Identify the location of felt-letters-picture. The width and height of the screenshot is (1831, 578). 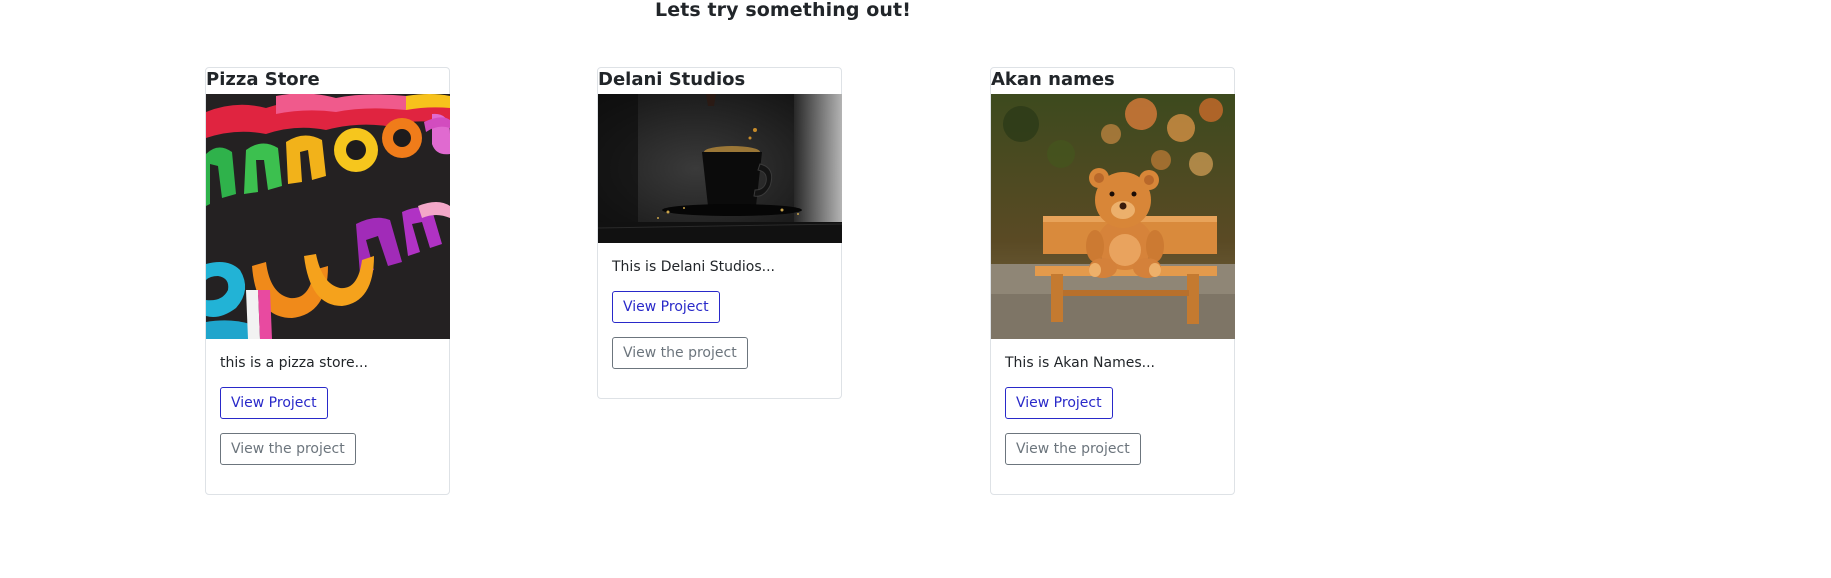
(328, 216).